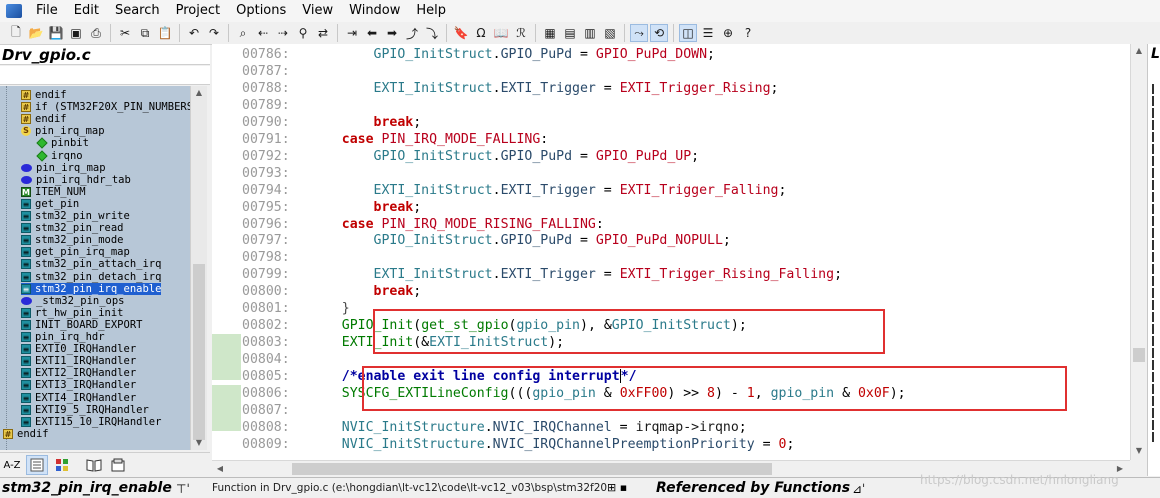  What do you see at coordinates (220, 469) in the screenshot?
I see `scroll-left-icon: ◀` at bounding box center [220, 469].